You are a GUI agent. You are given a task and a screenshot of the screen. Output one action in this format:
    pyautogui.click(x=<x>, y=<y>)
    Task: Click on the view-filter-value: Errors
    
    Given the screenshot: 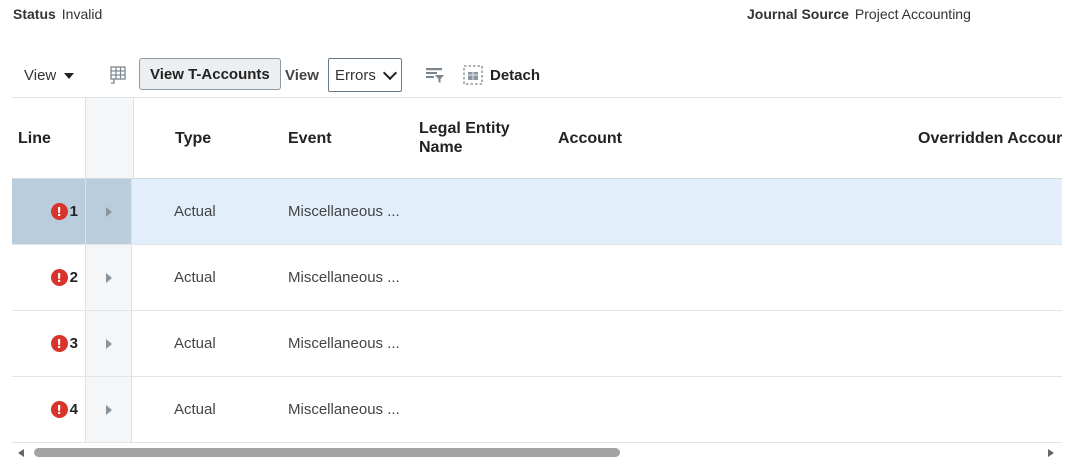 What is the action you would take?
    pyautogui.click(x=355, y=75)
    